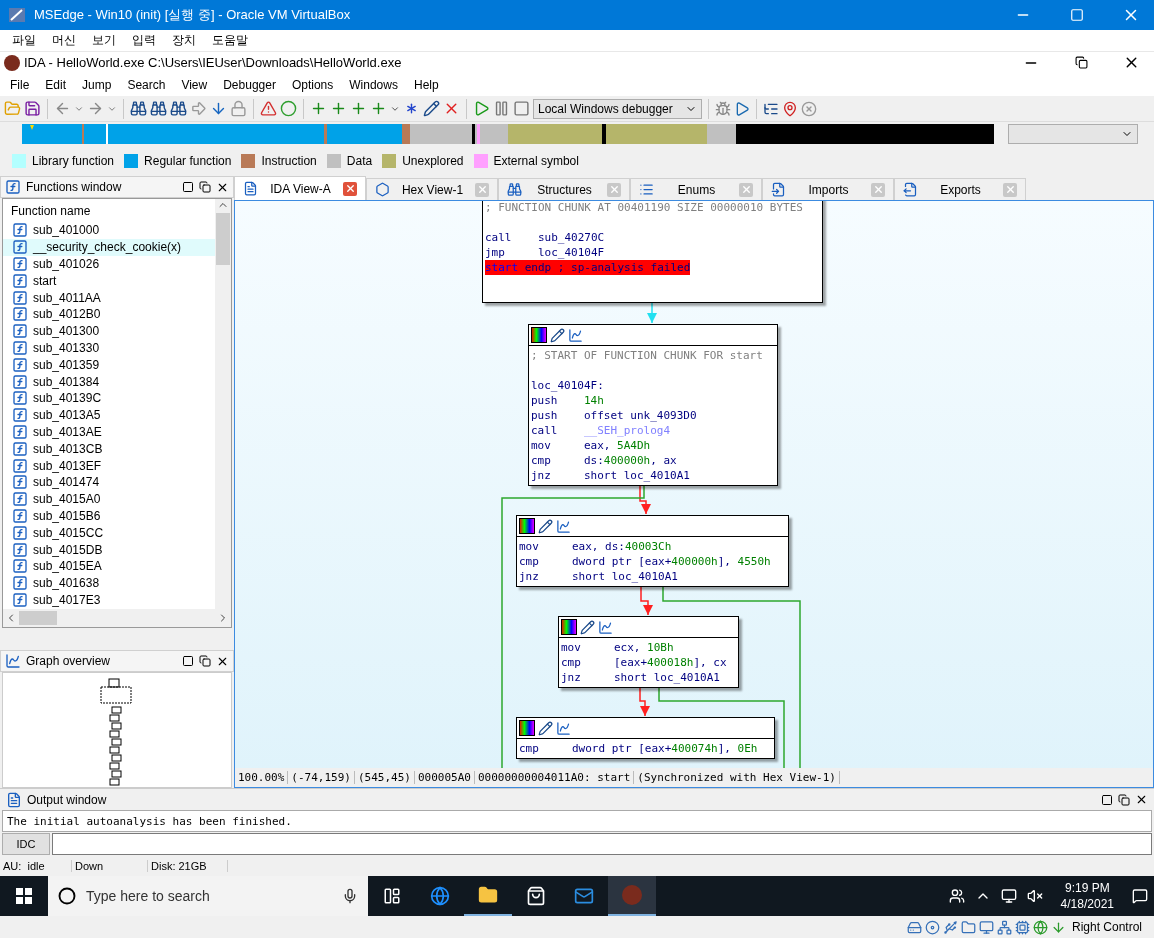 Image resolution: width=1154 pixels, height=938 pixels. I want to click on clock-time: 9:19 PM, so click(1087, 888).